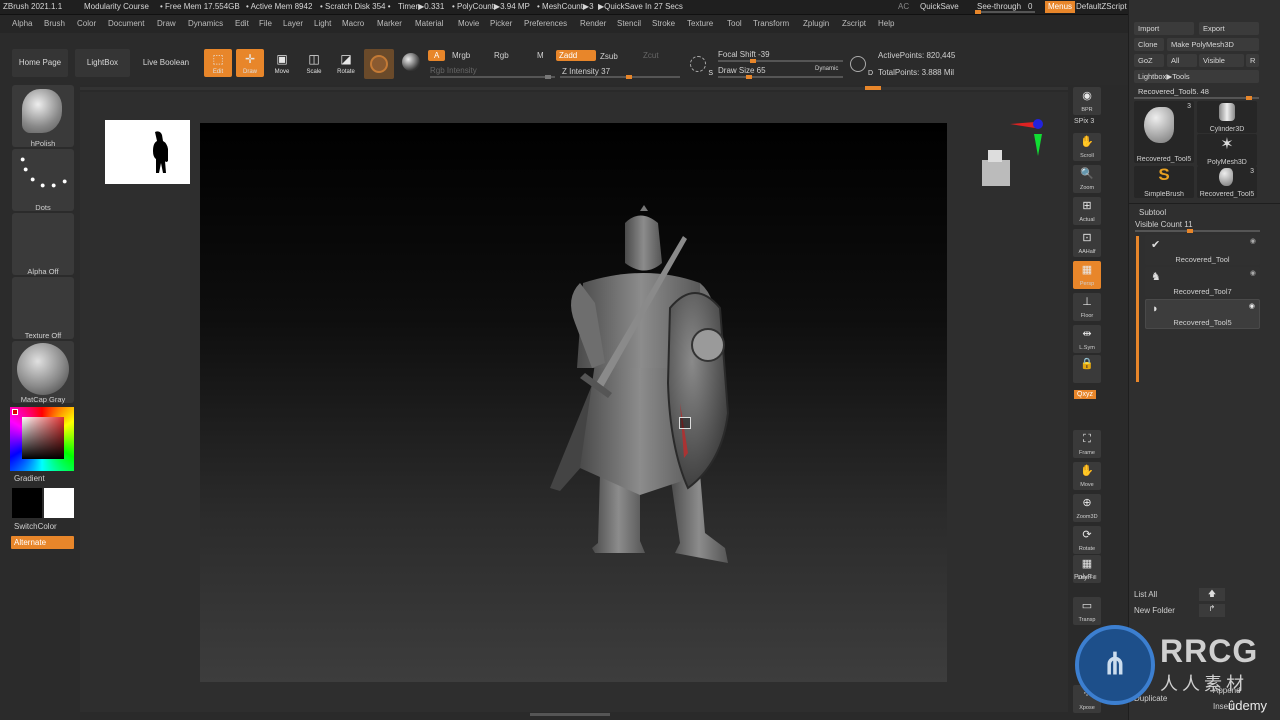  Describe the element at coordinates (734, 23) in the screenshot. I see `menu-tool: Tool` at that location.